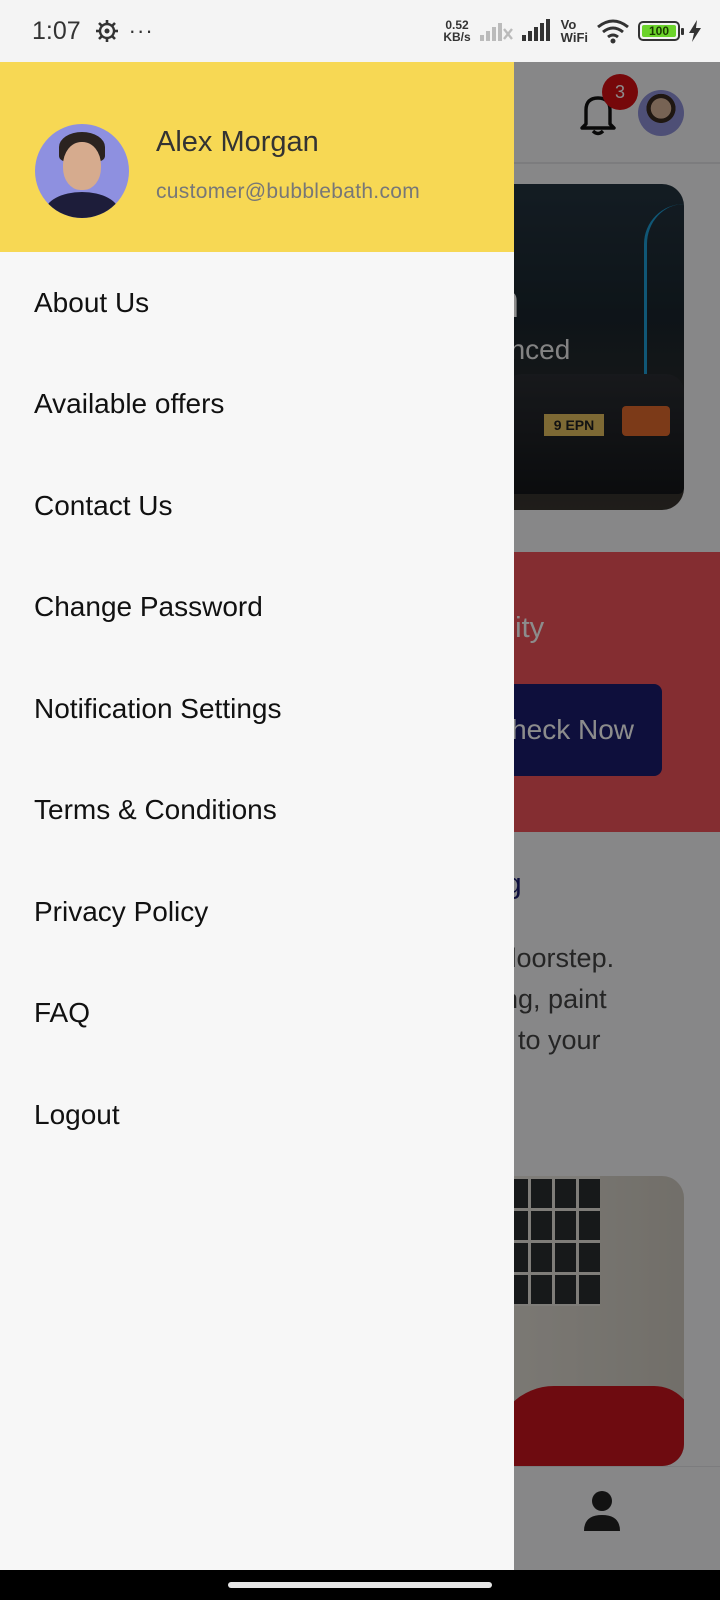  Describe the element at coordinates (535, 30) in the screenshot. I see `signal-icon` at that location.